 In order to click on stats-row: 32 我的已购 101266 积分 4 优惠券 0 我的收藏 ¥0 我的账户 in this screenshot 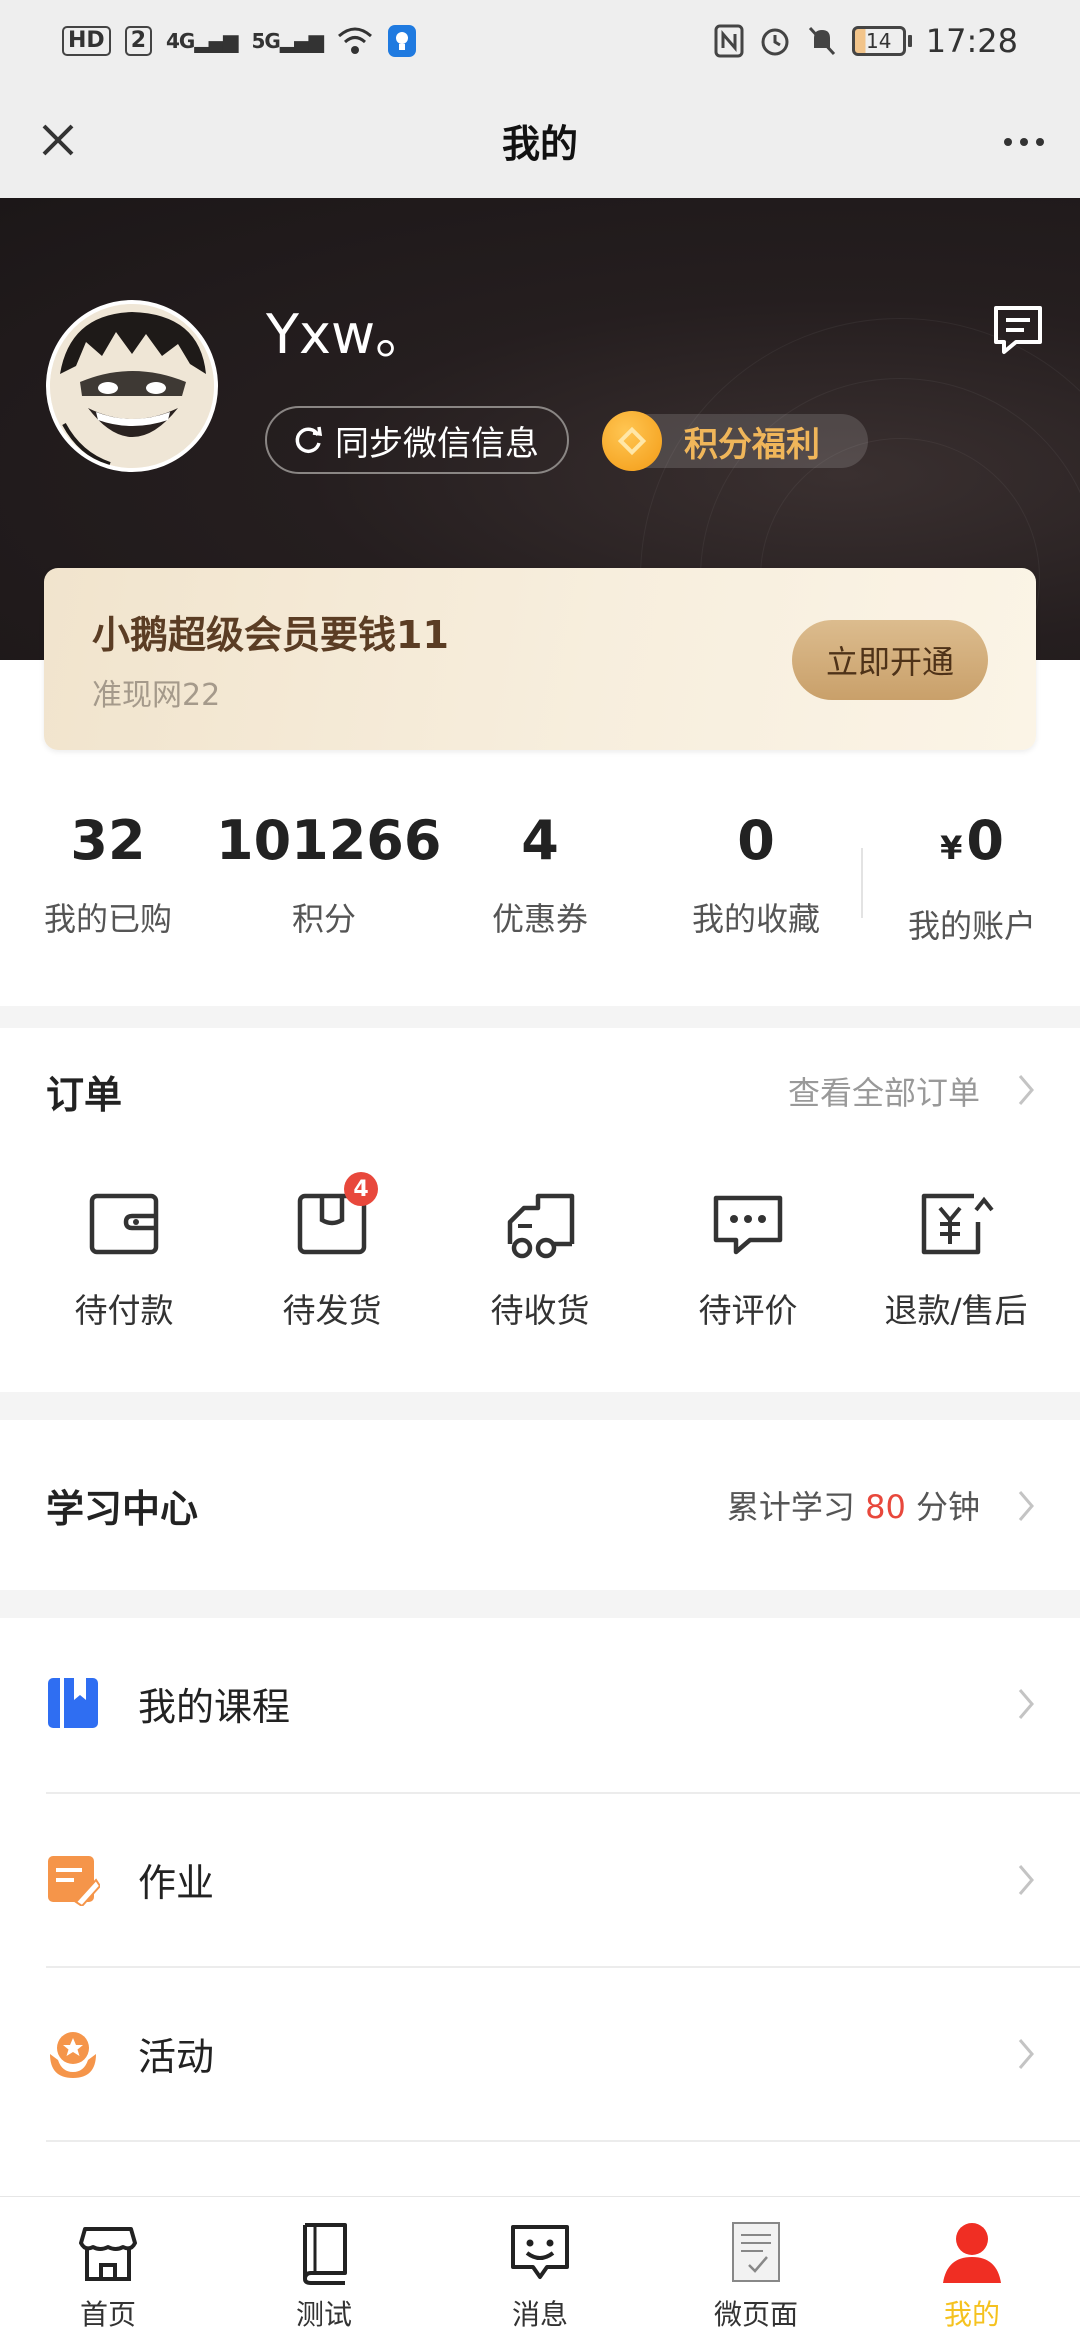, I will do `click(540, 876)`.